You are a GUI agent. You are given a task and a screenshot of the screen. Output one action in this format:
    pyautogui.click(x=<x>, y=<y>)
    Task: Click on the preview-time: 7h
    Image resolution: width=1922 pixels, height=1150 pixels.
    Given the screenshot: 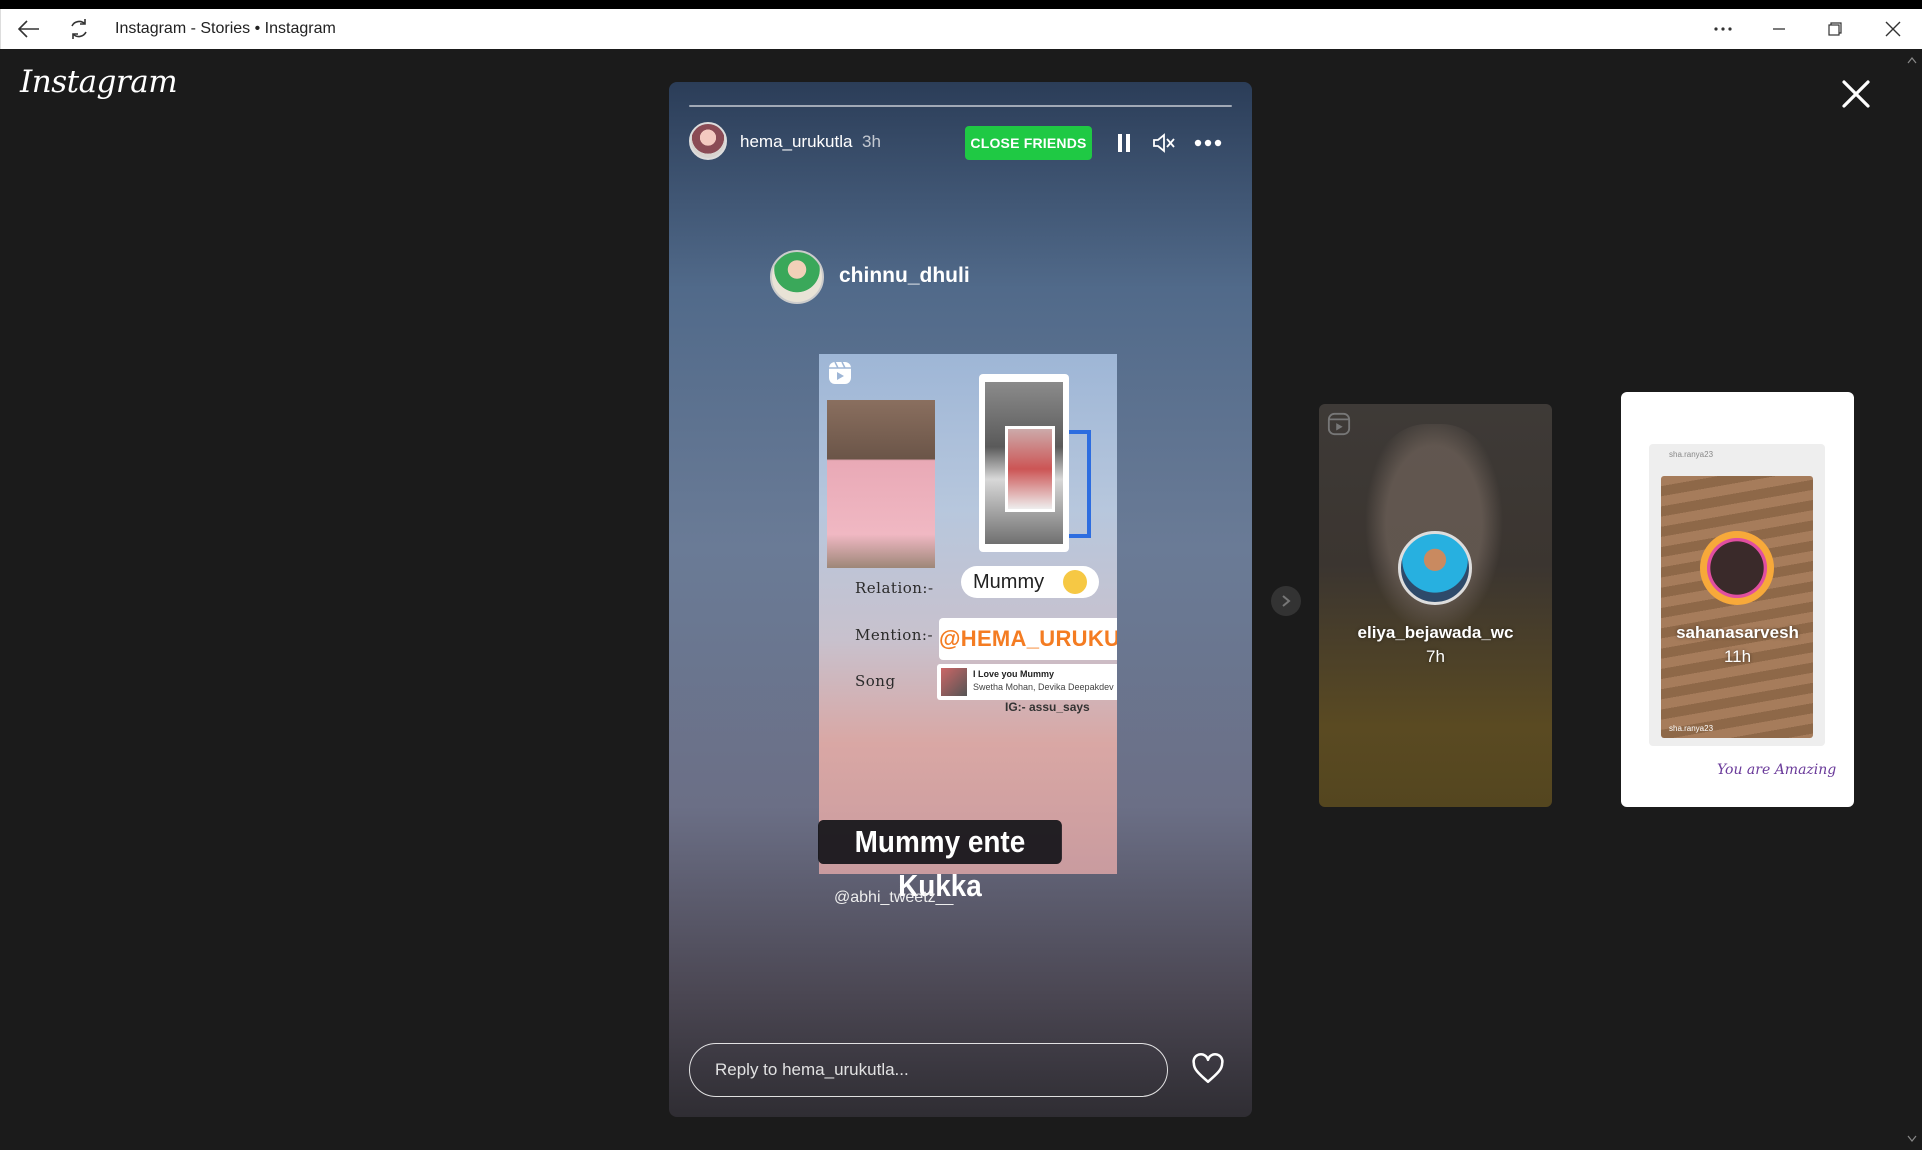 What is the action you would take?
    pyautogui.click(x=1435, y=656)
    